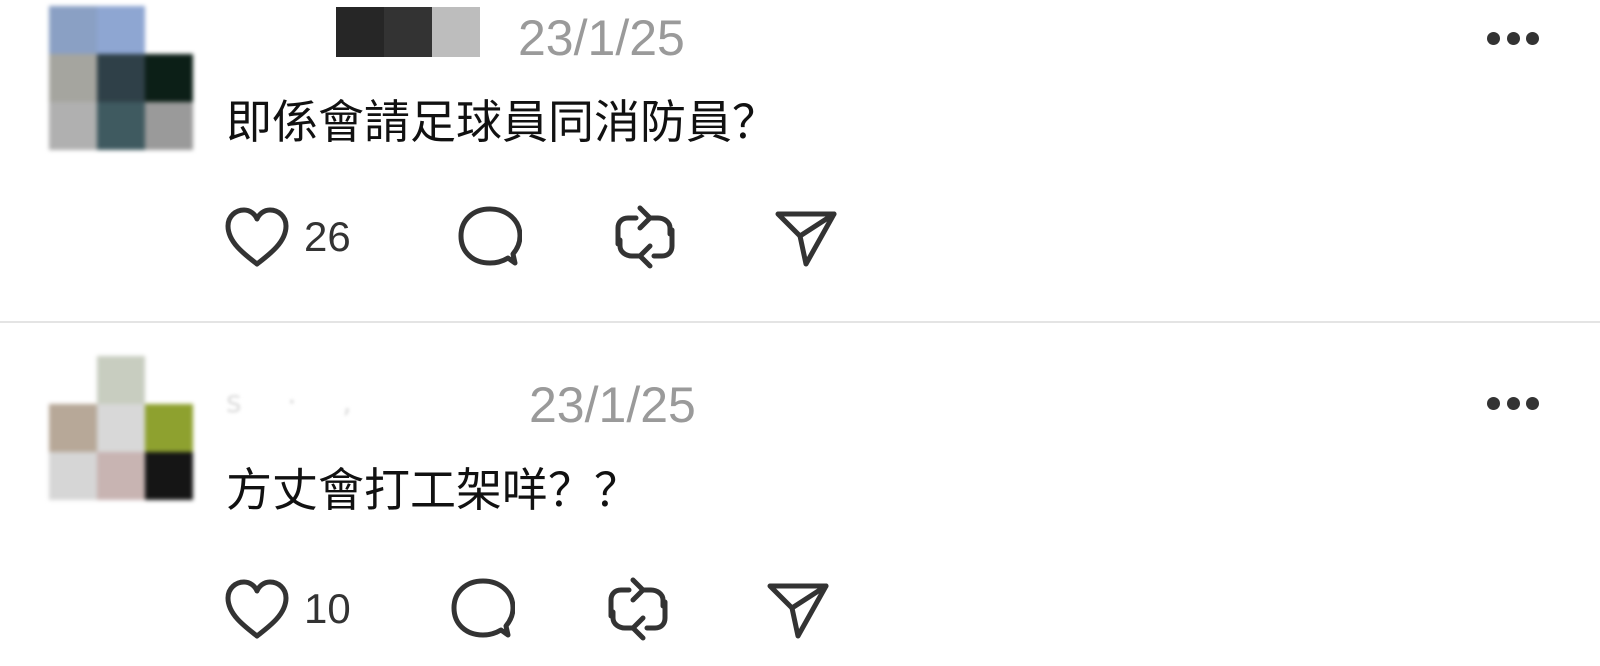  I want to click on username-redacted: s · ,, so click(298, 402).